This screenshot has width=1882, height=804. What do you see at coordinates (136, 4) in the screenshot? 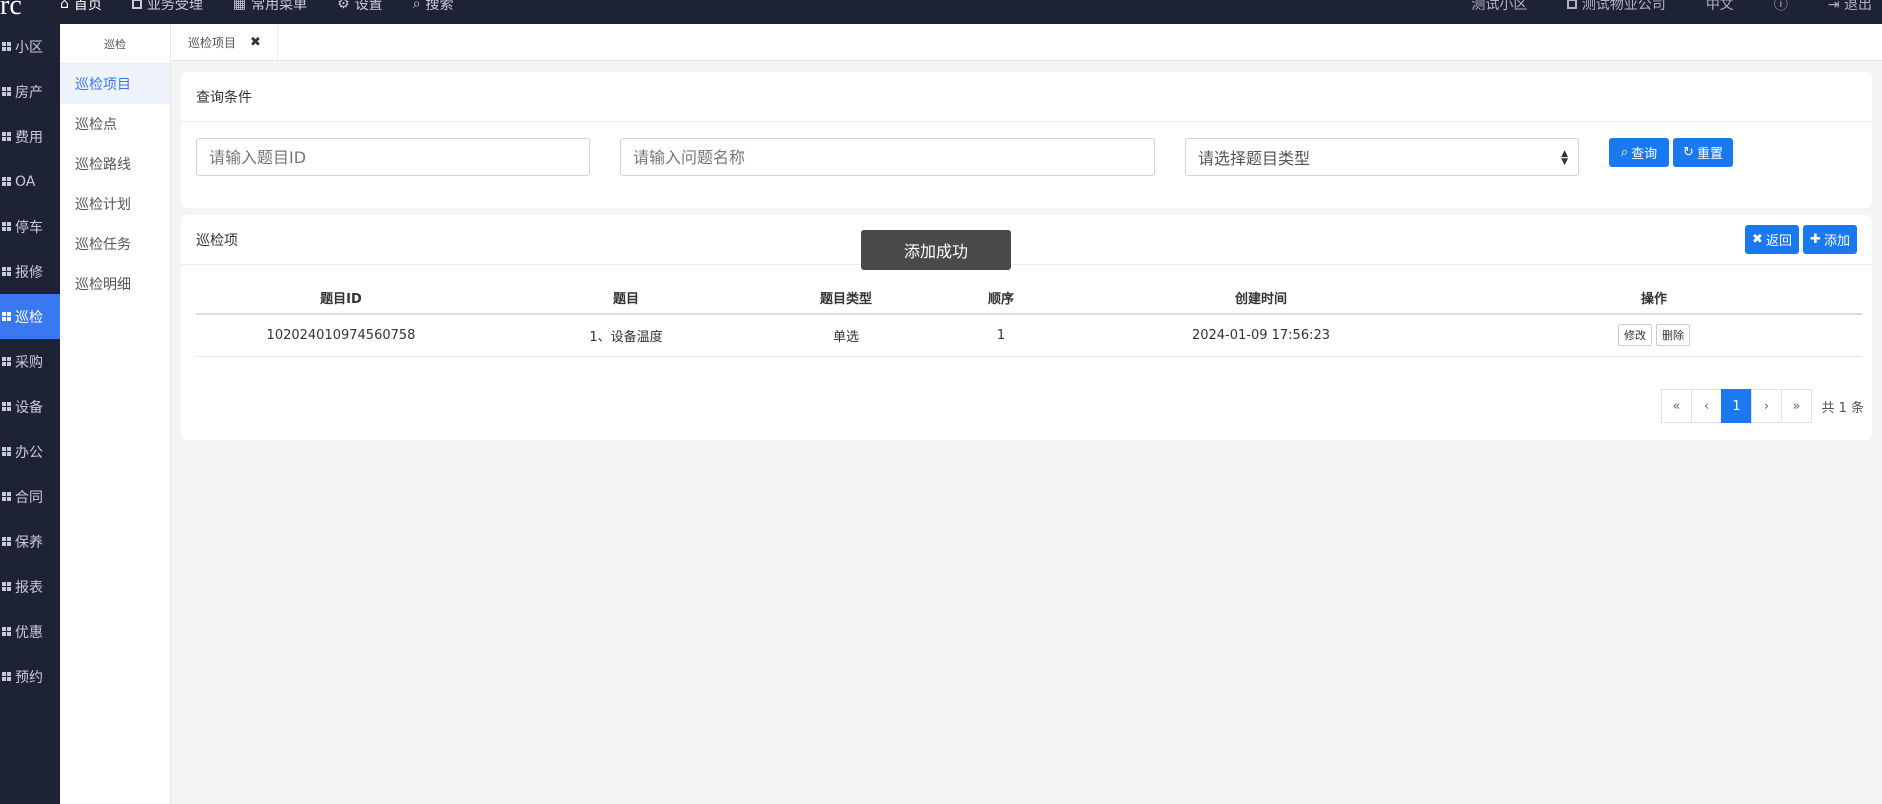
I see `briefcase-icon` at bounding box center [136, 4].